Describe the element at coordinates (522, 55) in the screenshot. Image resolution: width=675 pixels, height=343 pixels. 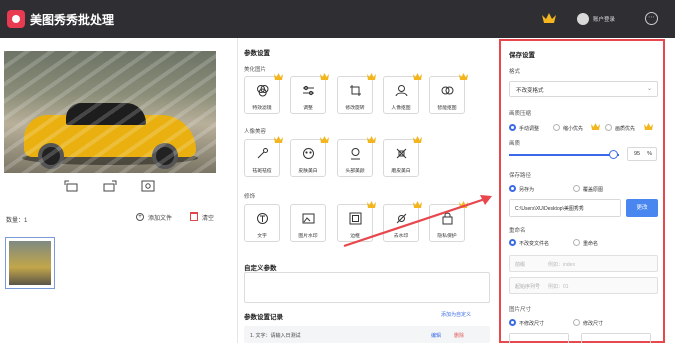
I see `save-settings-title: 保存设置` at that location.